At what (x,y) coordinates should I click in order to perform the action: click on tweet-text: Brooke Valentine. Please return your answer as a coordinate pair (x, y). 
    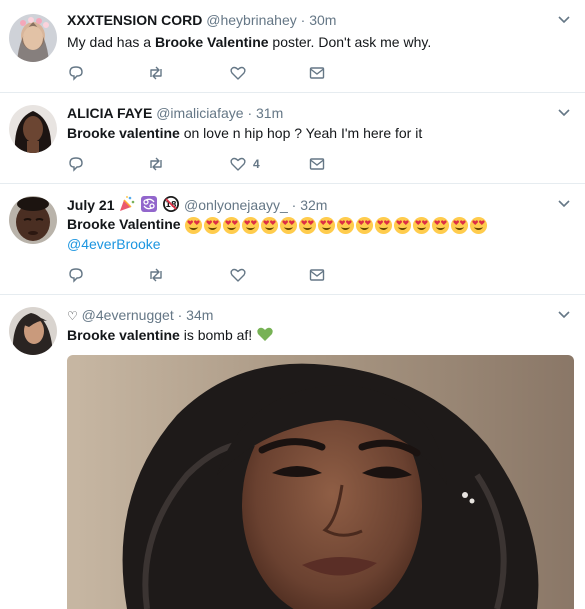
    Looking at the image, I should click on (277, 224).